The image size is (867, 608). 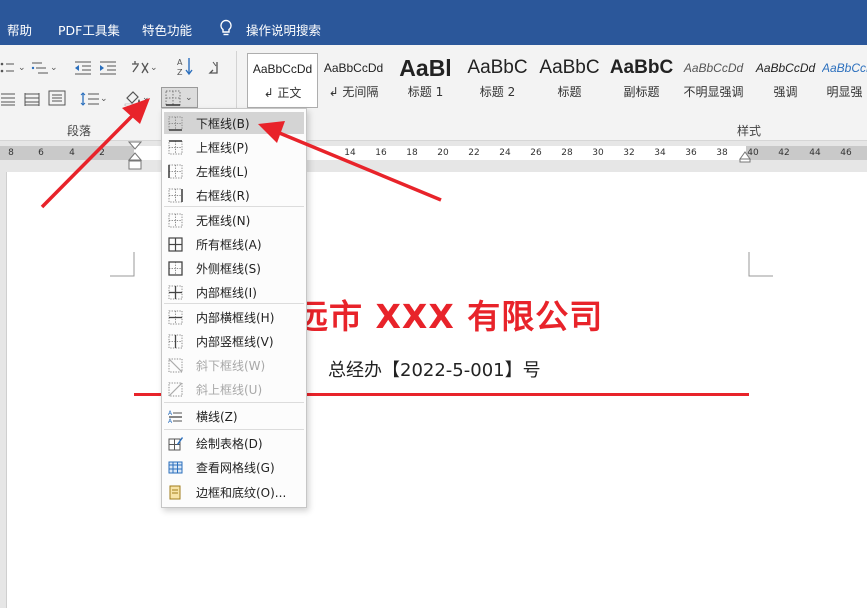 I want to click on menu-item-inside-vertical-border: 内部竖框线(V), so click(x=234, y=341).